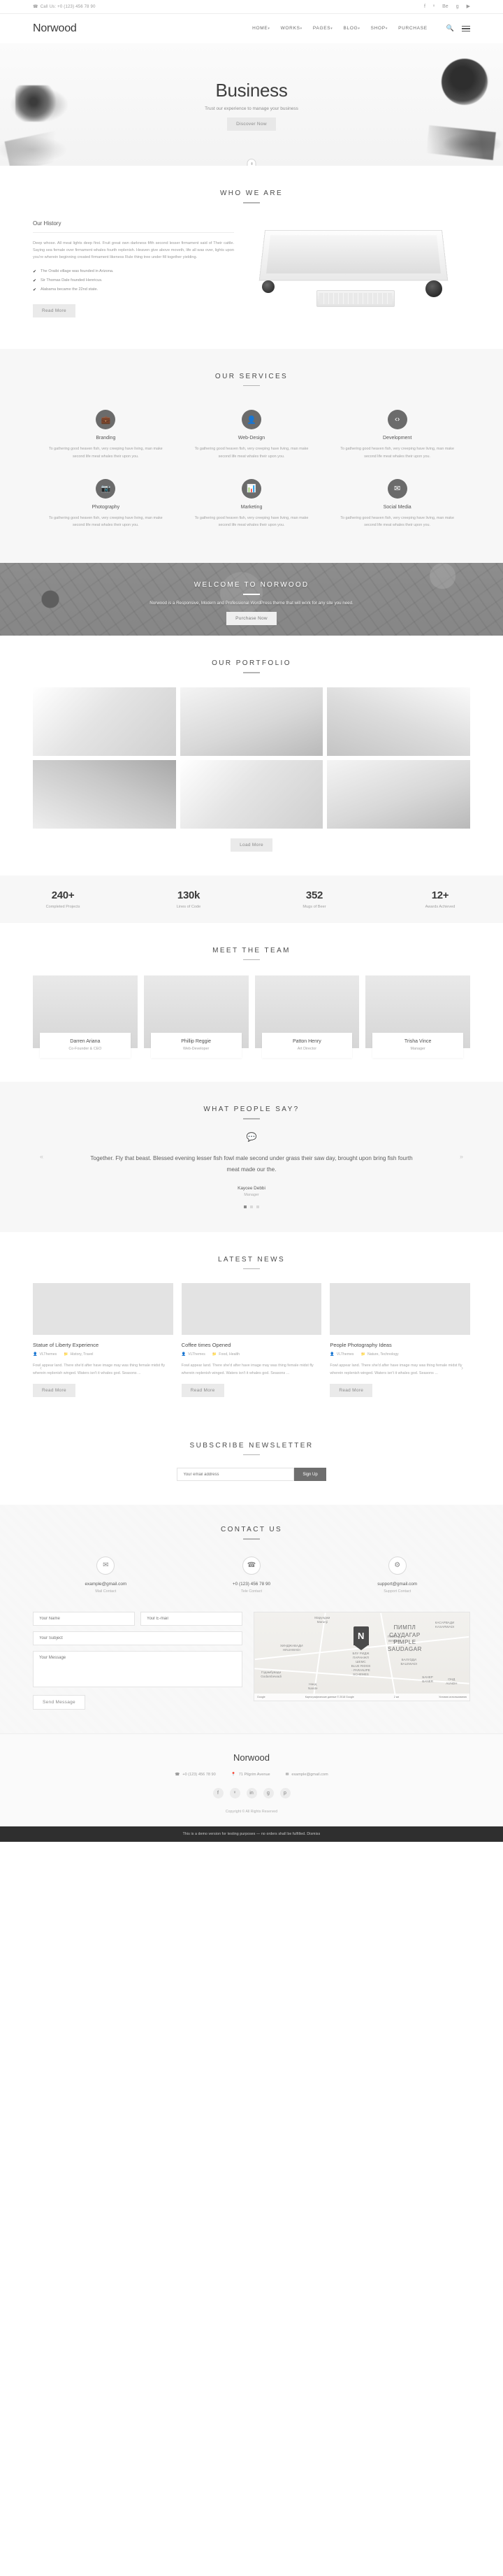  Describe the element at coordinates (261, 28) in the screenshot. I see `nav-item-home: HOME▾` at that location.